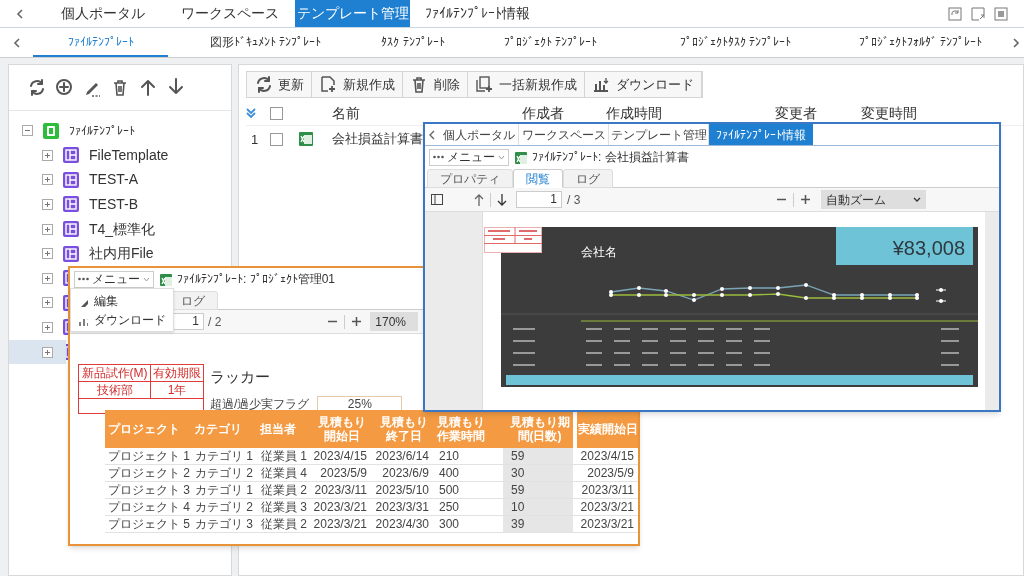  What do you see at coordinates (449, 490) in the screenshot?
I see `table-cell-text: 500` at bounding box center [449, 490].